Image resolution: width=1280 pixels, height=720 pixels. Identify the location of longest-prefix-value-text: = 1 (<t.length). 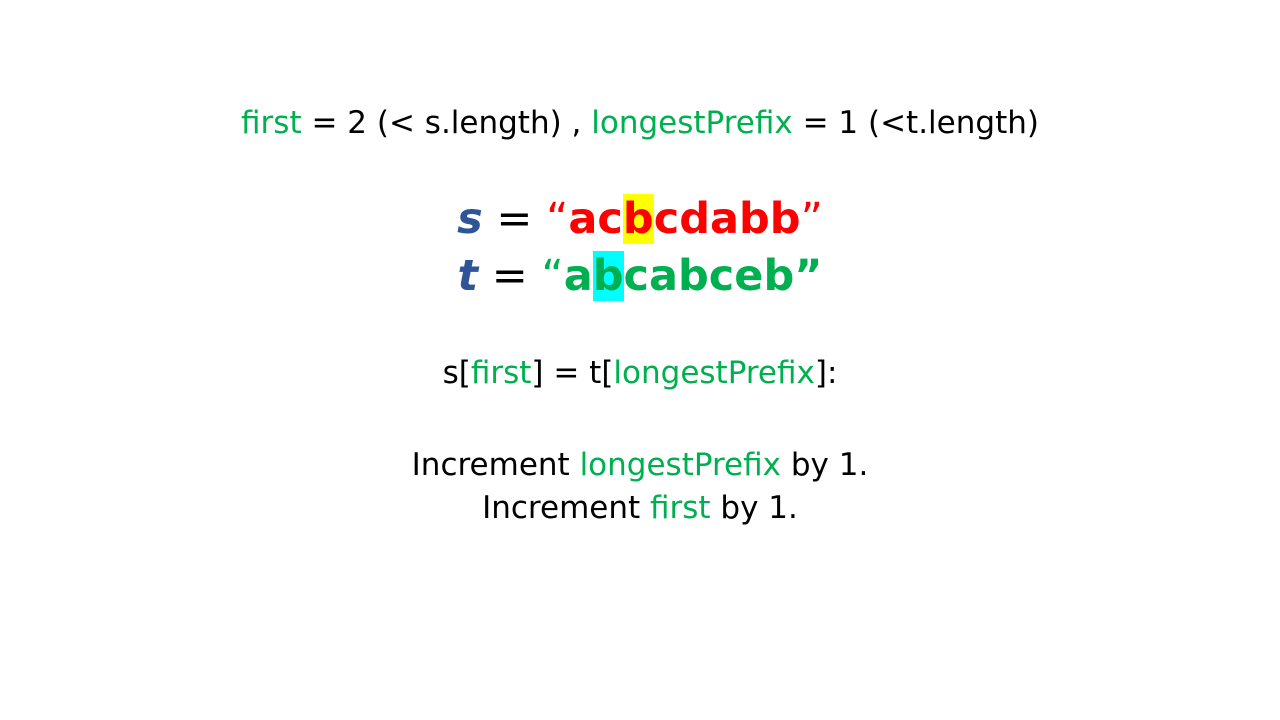
(915, 123).